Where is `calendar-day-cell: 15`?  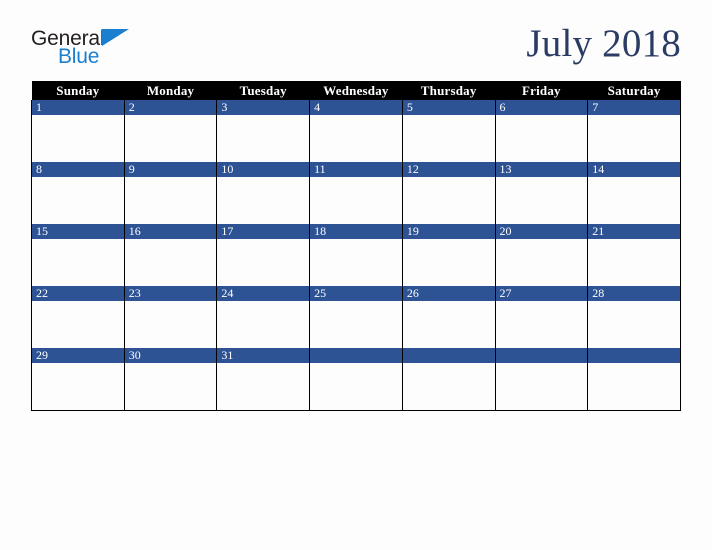 calendar-day-cell: 15 is located at coordinates (78, 255).